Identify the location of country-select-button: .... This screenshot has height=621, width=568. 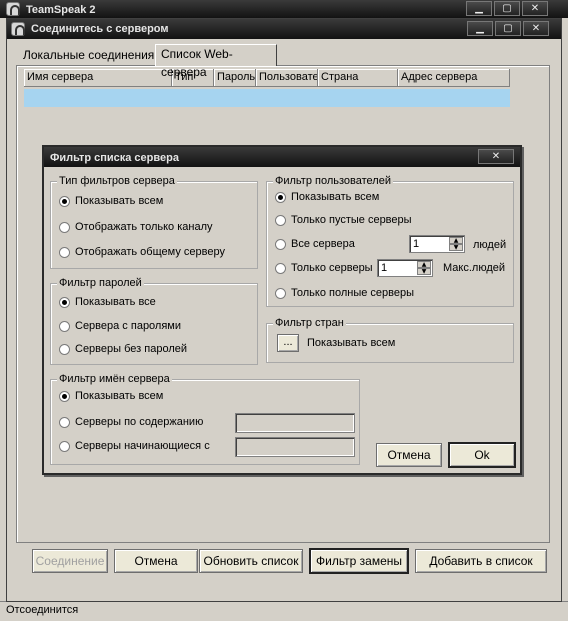
(288, 343).